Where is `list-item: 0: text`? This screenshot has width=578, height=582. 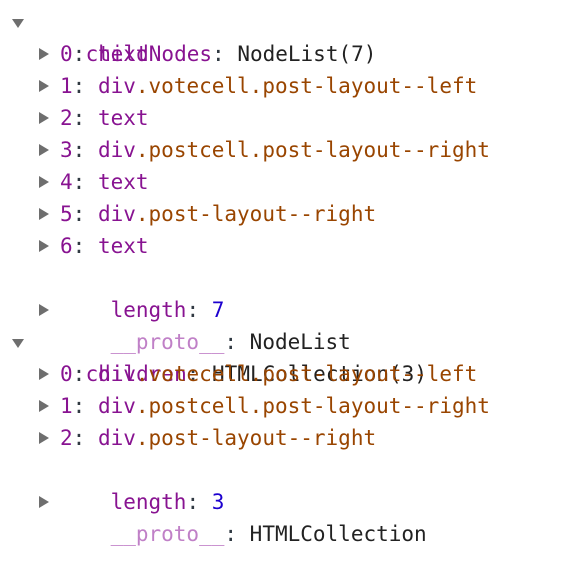
list-item: 0: text is located at coordinates (245, 54).